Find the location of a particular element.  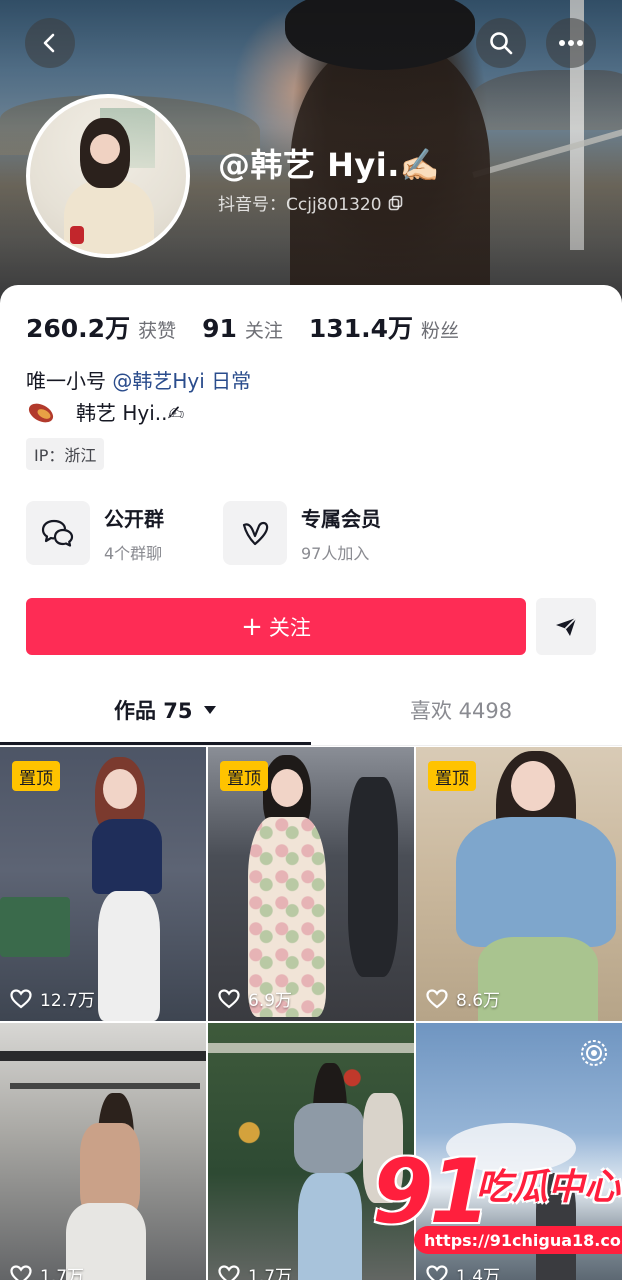

tab-label: 作品 75 is located at coordinates (153, 711).